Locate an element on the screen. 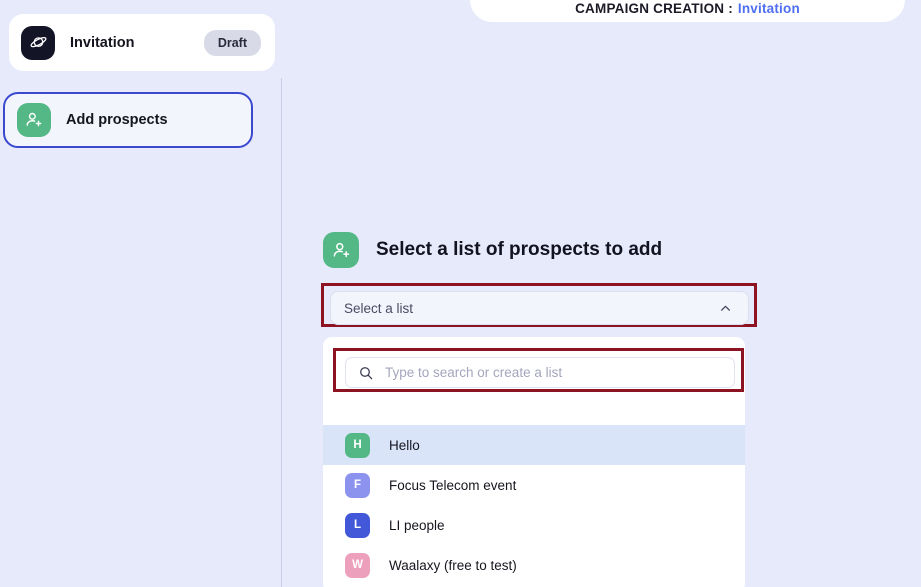 Image resolution: width=921 pixels, height=587 pixels. list-item-label: Waalaxy (free to test) is located at coordinates (453, 565).